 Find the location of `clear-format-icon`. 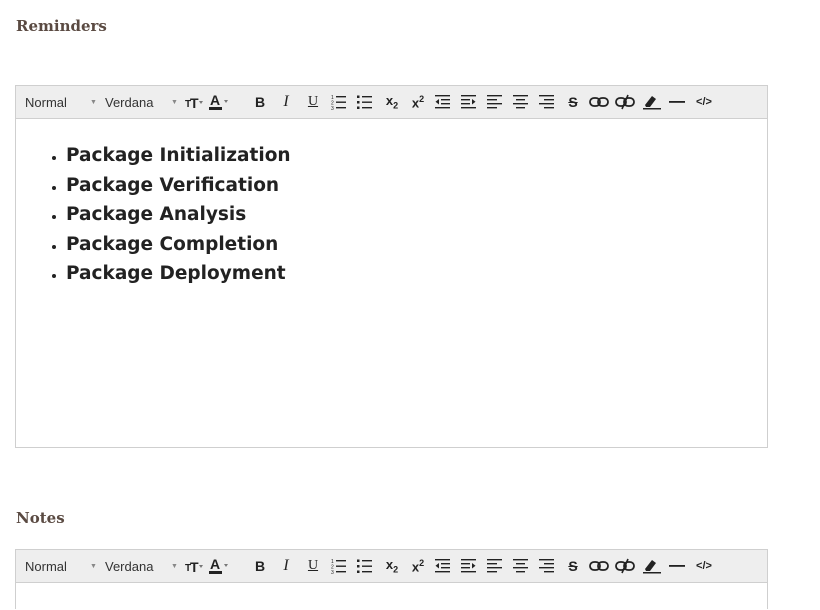

clear-format-icon is located at coordinates (652, 567).